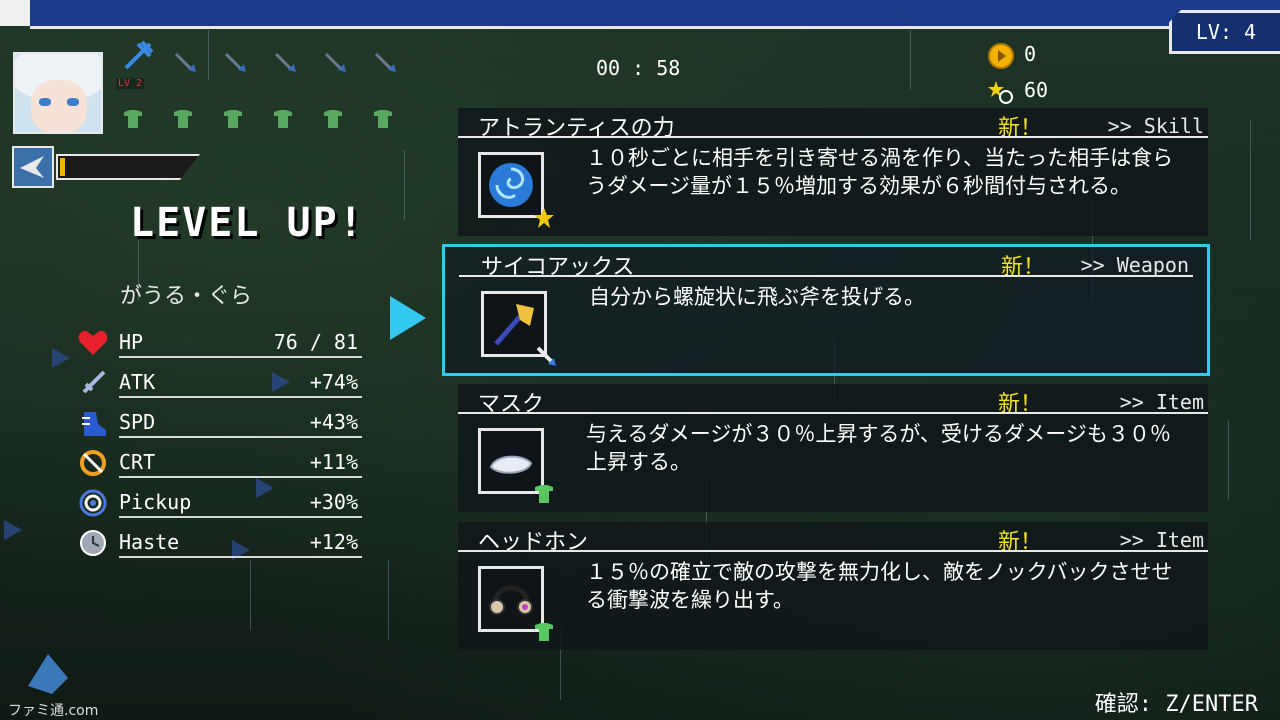 Image resolution: width=1280 pixels, height=720 pixels. I want to click on portrait-face, so click(59, 106).